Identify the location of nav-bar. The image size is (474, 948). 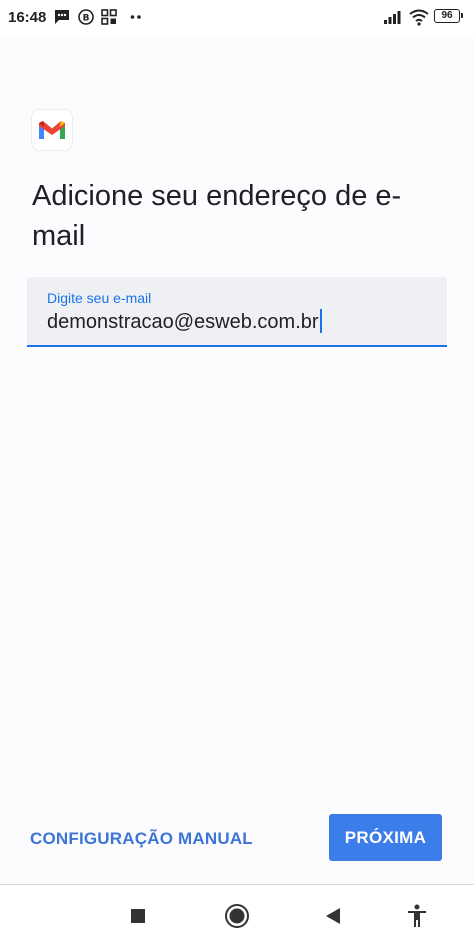
(237, 916).